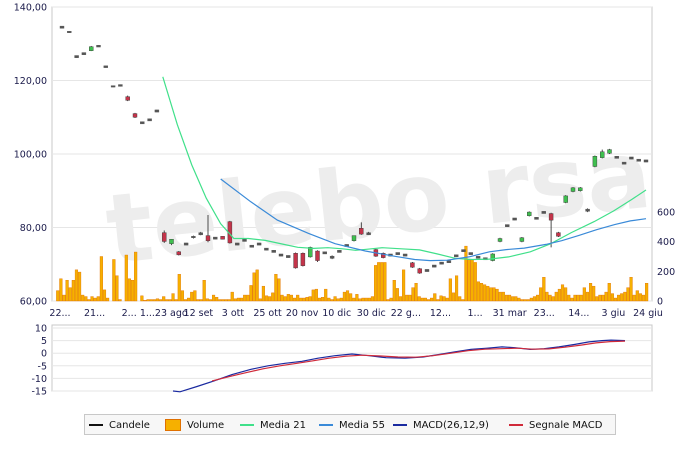 The width and height of the screenshot is (700, 451). I want to click on volume-tick-label: 0, so click(660, 302).